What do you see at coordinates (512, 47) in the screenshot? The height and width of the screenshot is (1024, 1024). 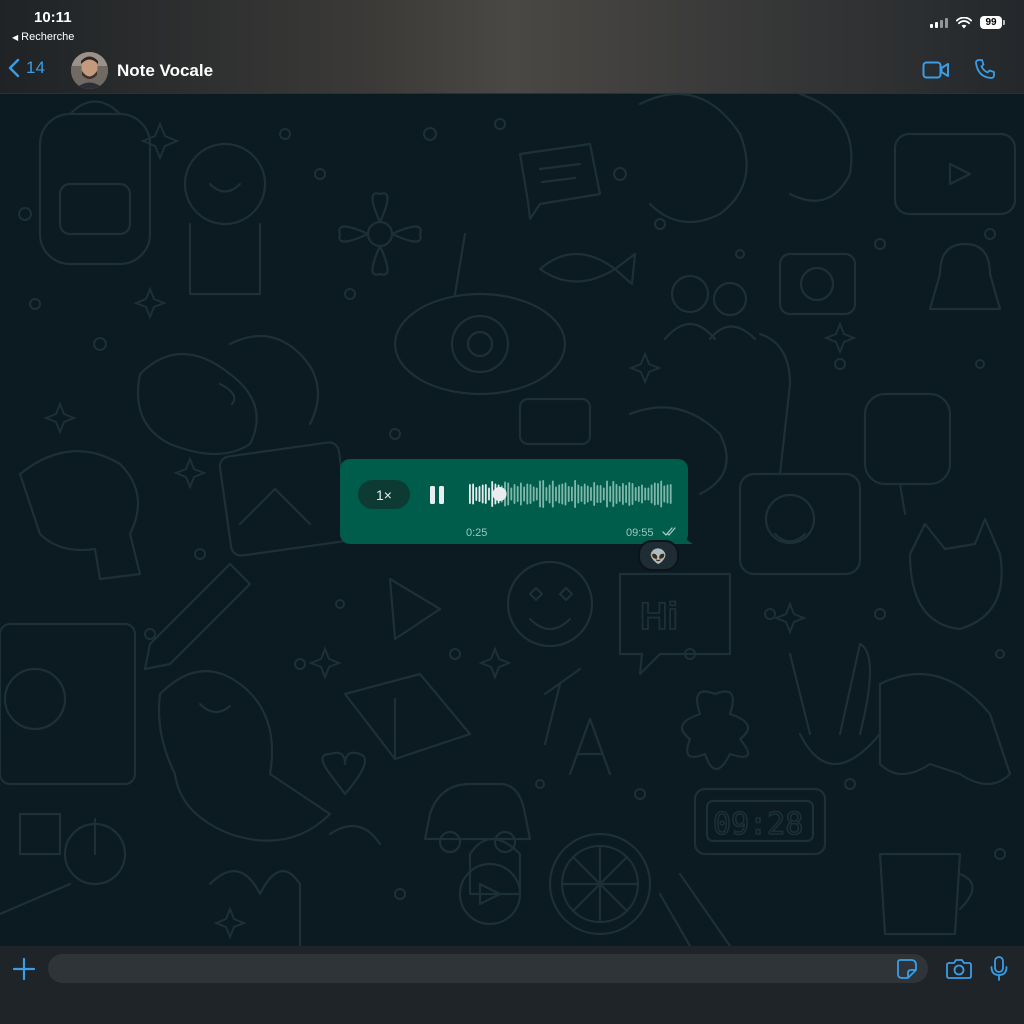 I see `top-bar: 10:11 ◀ Recherche 99 14 Note Vocale` at bounding box center [512, 47].